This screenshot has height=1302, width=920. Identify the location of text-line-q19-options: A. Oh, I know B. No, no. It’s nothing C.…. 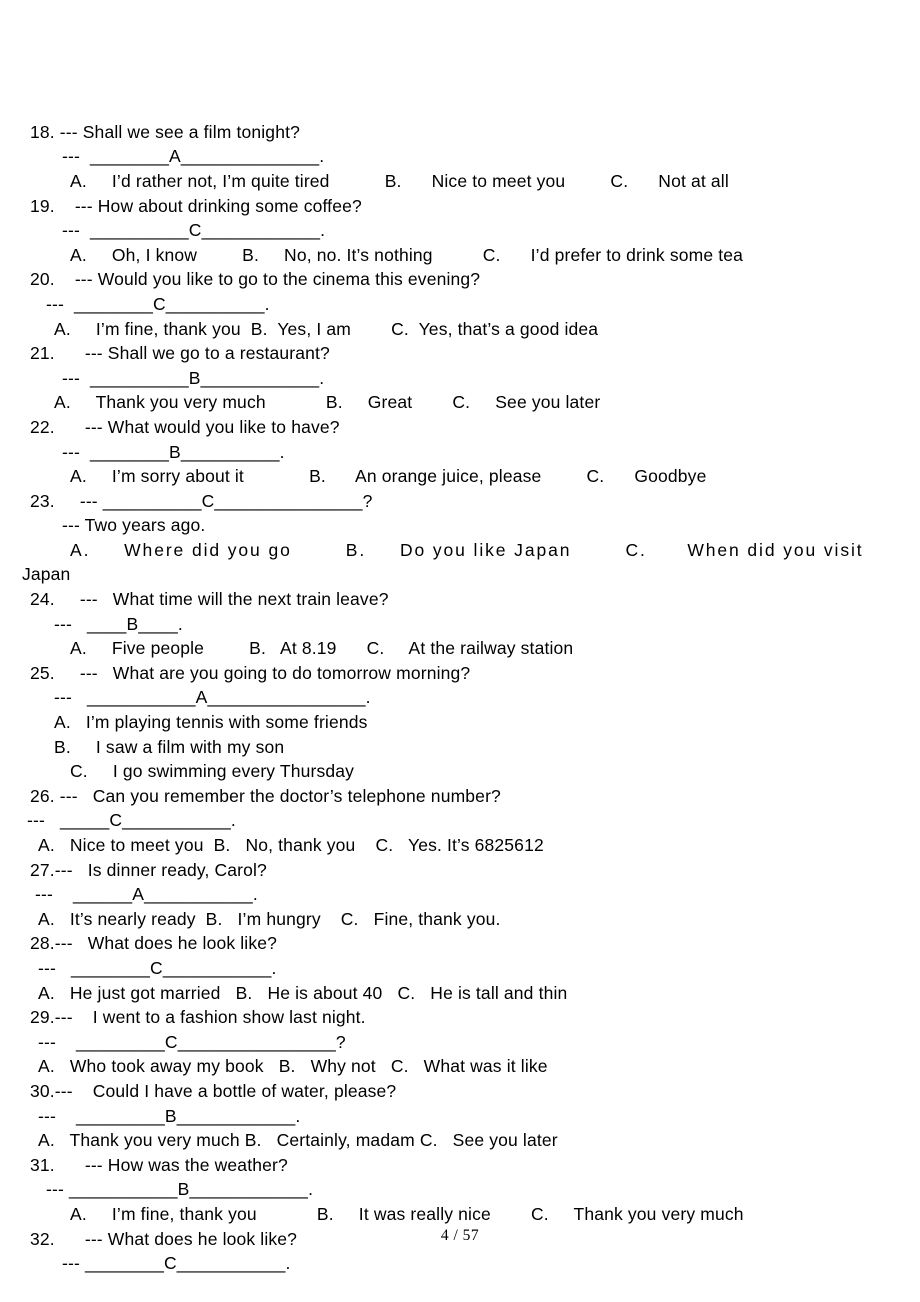
(406, 254).